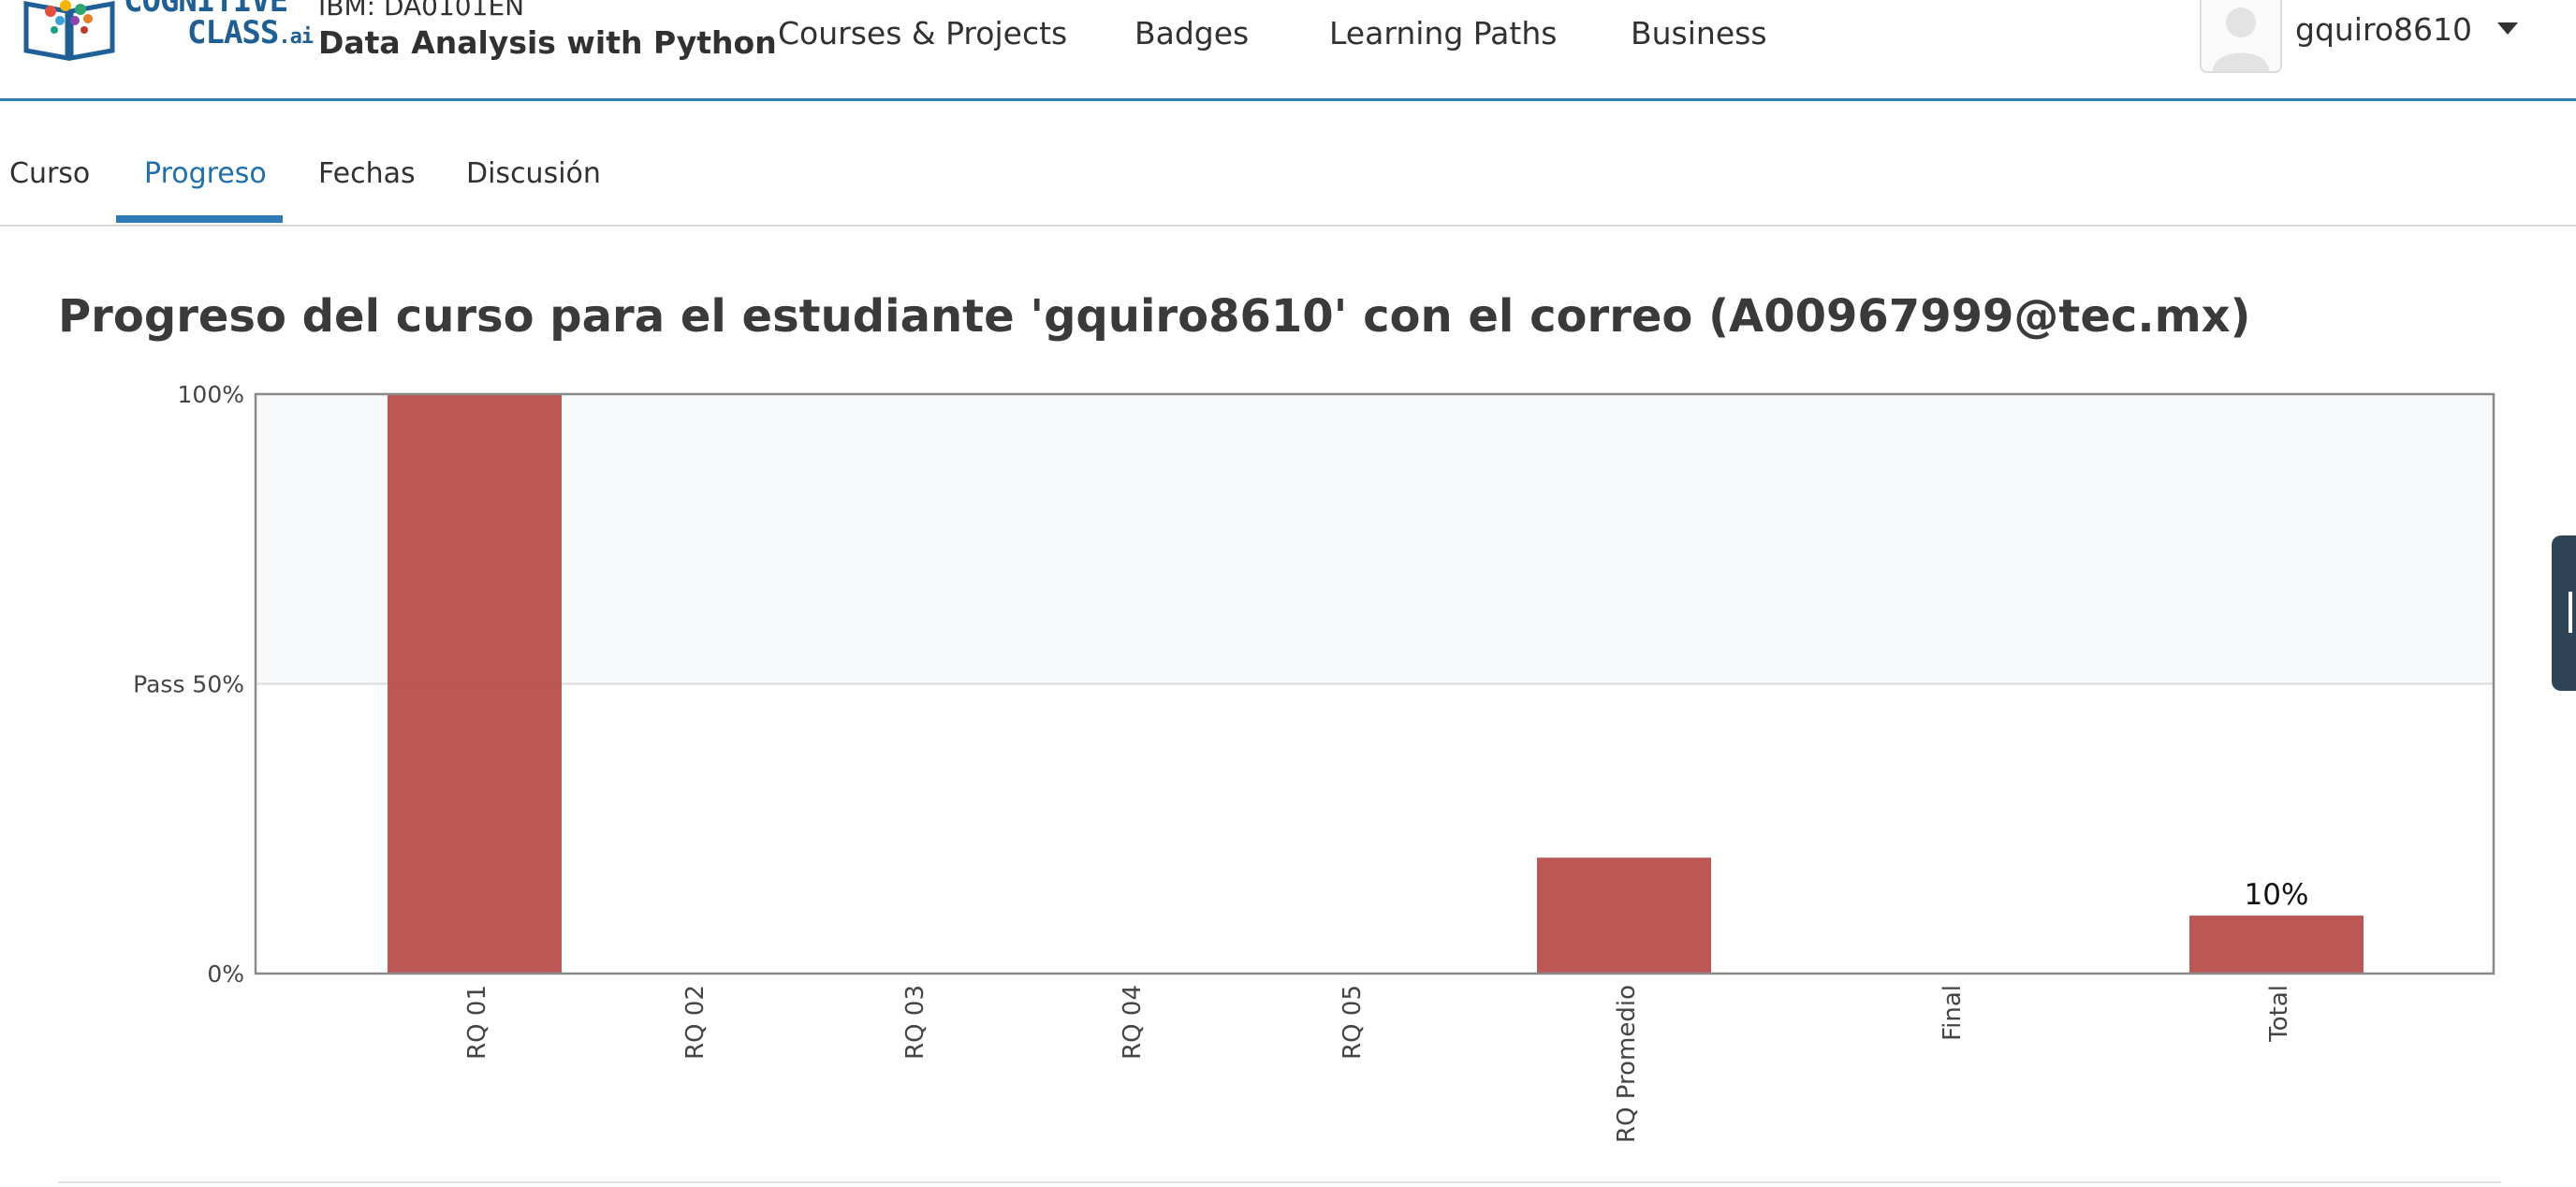 The width and height of the screenshot is (2576, 1187). I want to click on feedback-side-tab, so click(2564, 613).